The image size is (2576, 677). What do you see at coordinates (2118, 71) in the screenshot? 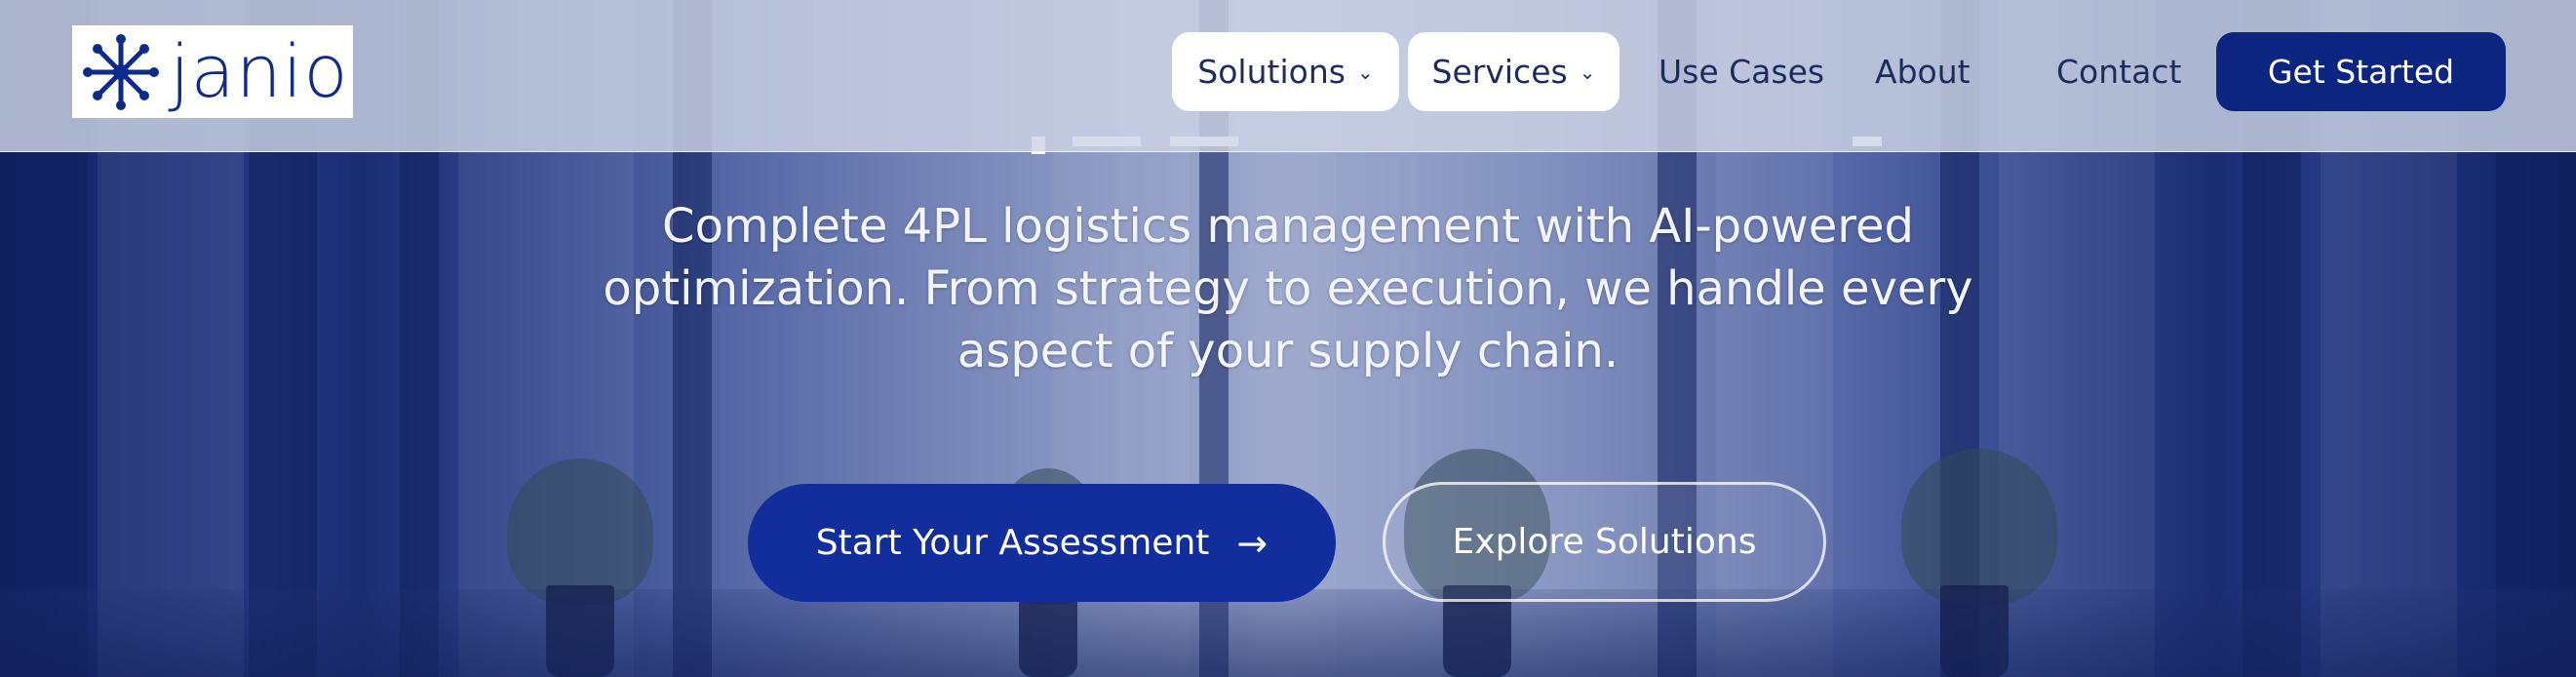
I see `nav-contact-link: Contact` at bounding box center [2118, 71].